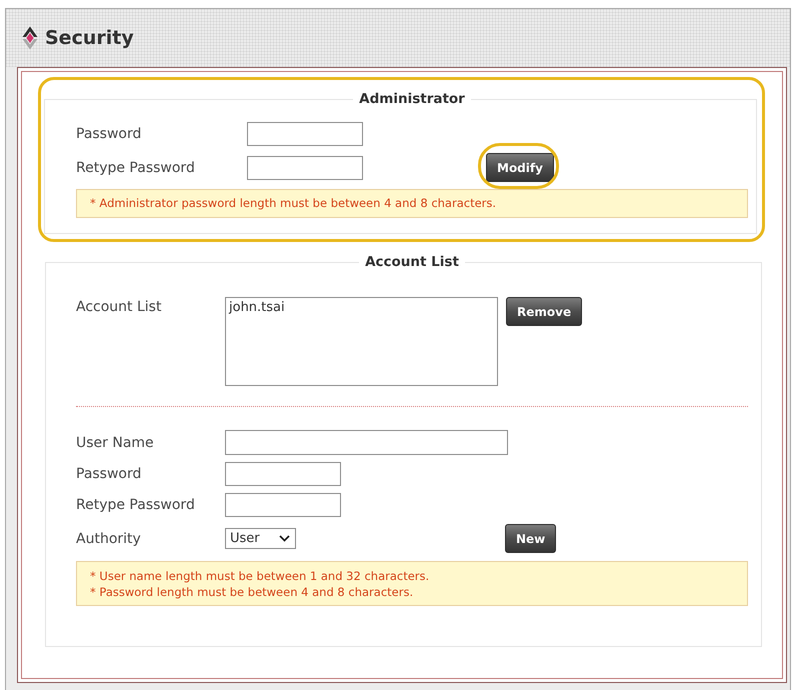  What do you see at coordinates (412, 262) in the screenshot?
I see `section-title: Account List` at bounding box center [412, 262].